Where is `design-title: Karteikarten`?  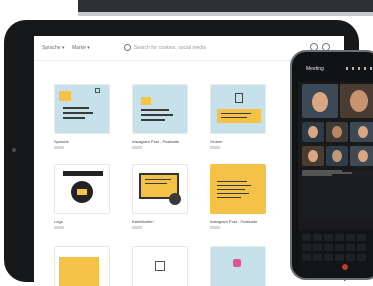 design-title: Karteikarten is located at coordinates (143, 221).